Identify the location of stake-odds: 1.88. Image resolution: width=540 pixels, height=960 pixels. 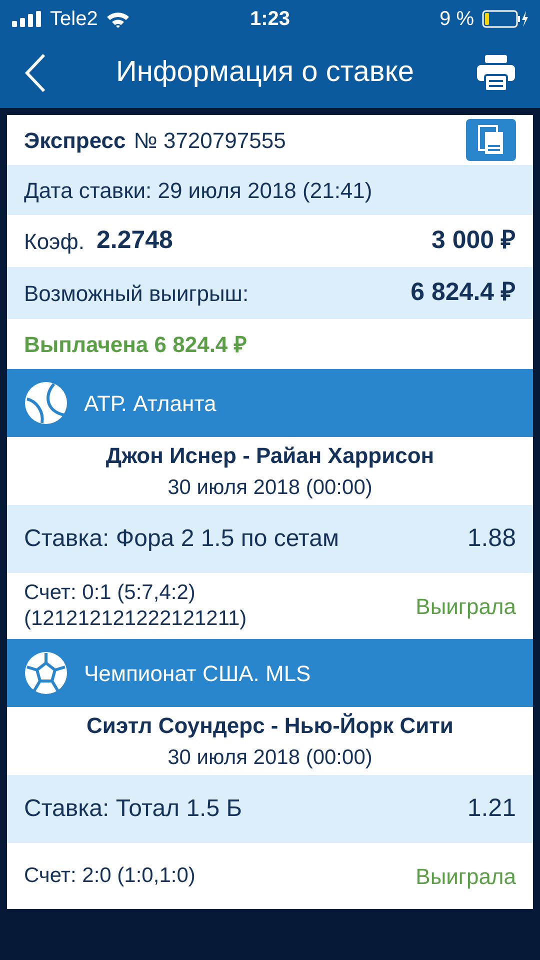
(491, 538).